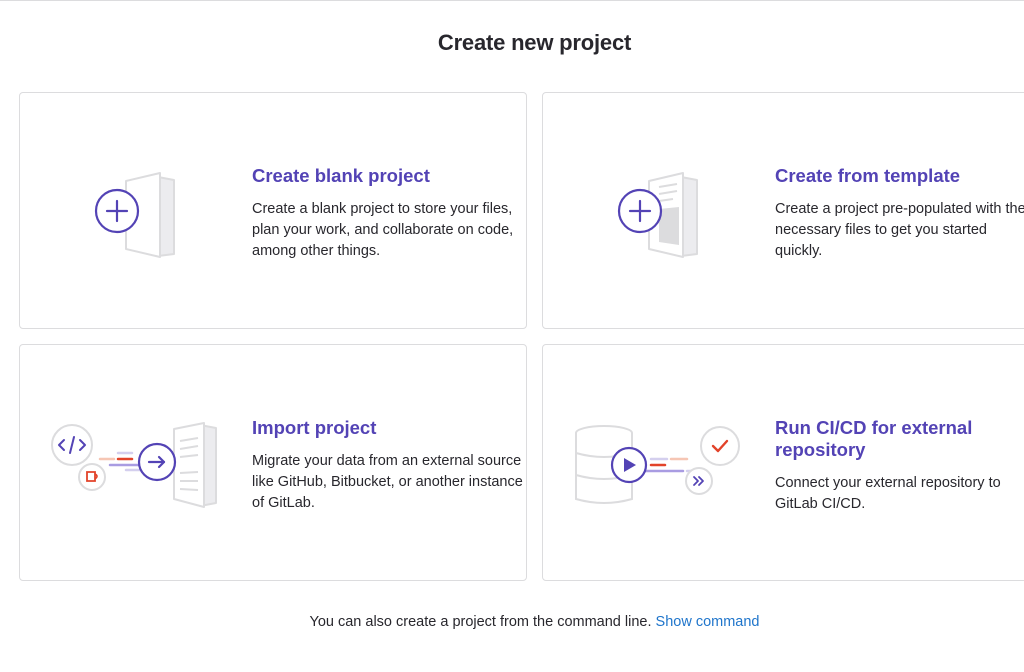 Image resolution: width=1024 pixels, height=672 pixels. Describe the element at coordinates (140, 211) in the screenshot. I see `blank-project-illustration` at that location.